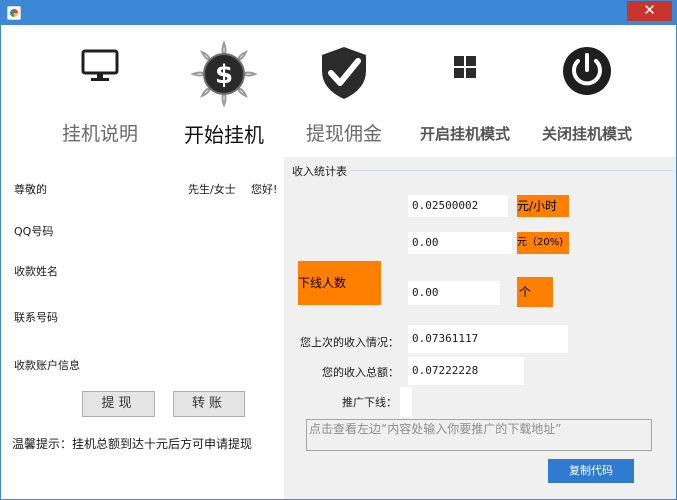  What do you see at coordinates (344, 75) in the screenshot?
I see `shield-check-icon` at bounding box center [344, 75].